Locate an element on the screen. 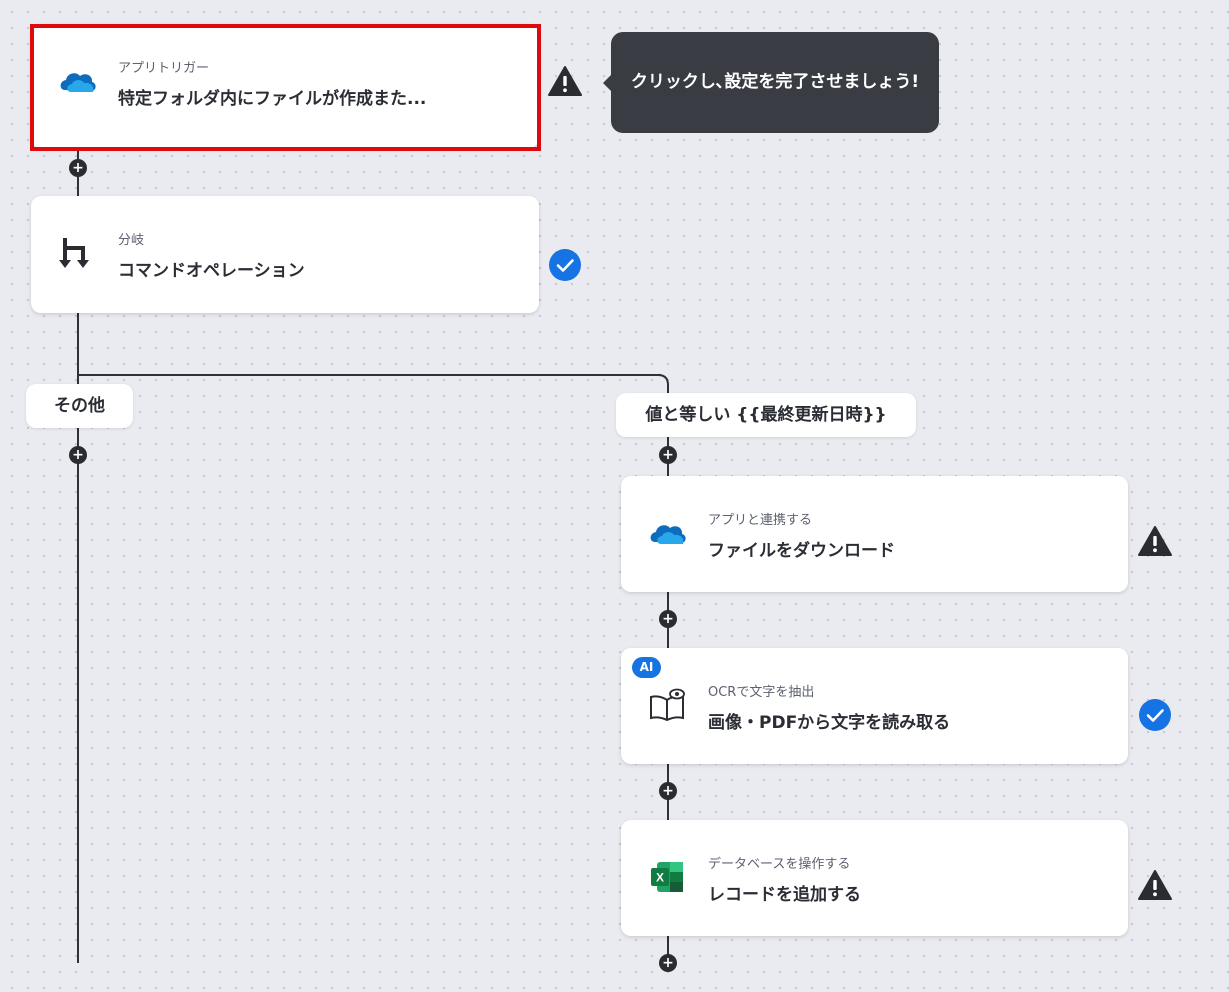 The image size is (1229, 992). onedrive-icon is located at coordinates (668, 534).